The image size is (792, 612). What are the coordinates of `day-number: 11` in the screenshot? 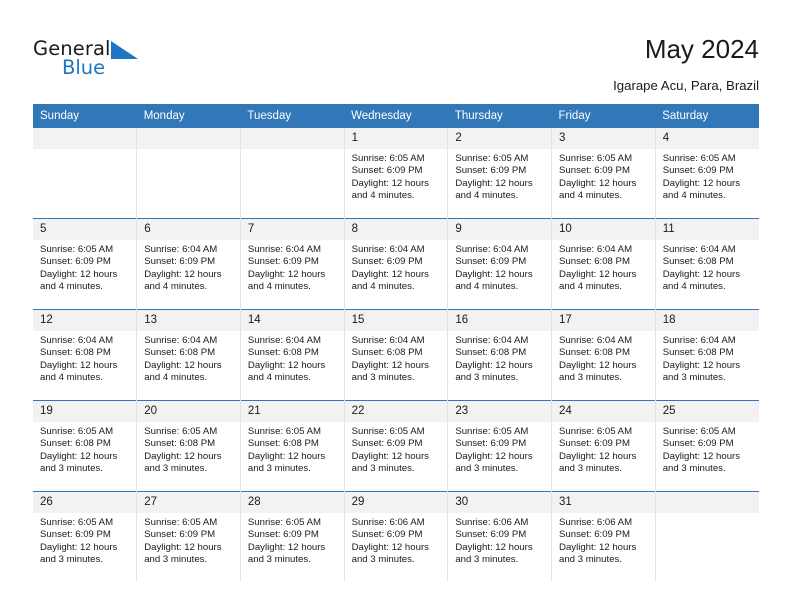 It's located at (707, 229).